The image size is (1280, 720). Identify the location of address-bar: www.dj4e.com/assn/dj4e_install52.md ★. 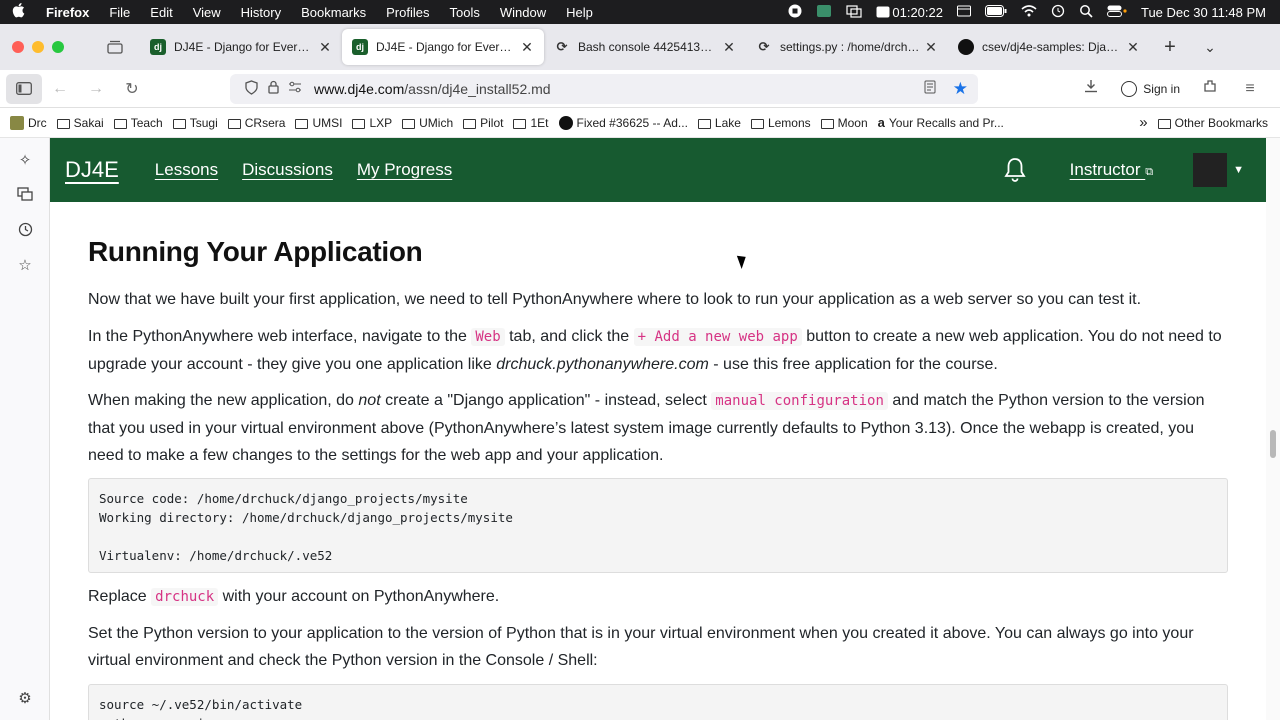
(604, 88).